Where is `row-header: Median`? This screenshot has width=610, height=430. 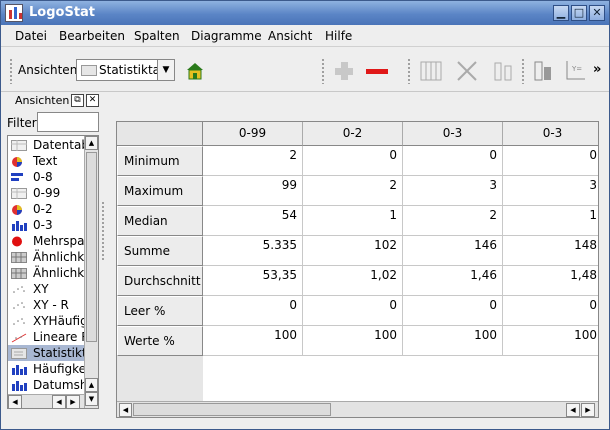 row-header: Median is located at coordinates (160, 221).